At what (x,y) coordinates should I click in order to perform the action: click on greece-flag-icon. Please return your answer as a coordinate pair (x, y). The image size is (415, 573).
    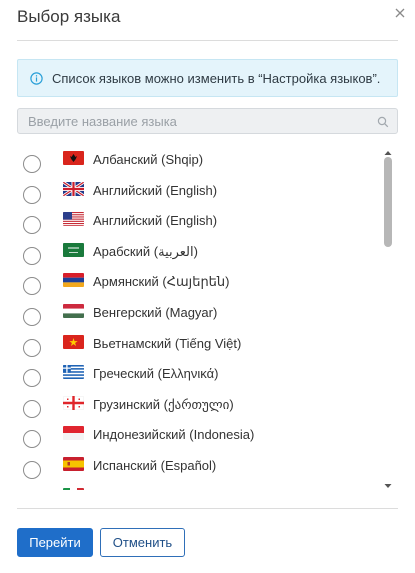
    Looking at the image, I should click on (73, 372).